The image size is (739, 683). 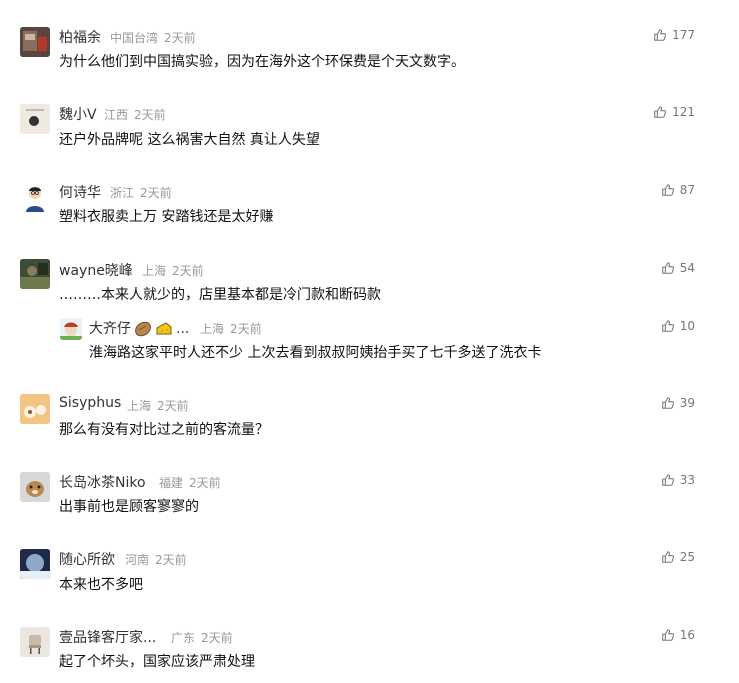 I want to click on comment-meta: 浙江 2天前, so click(x=141, y=192).